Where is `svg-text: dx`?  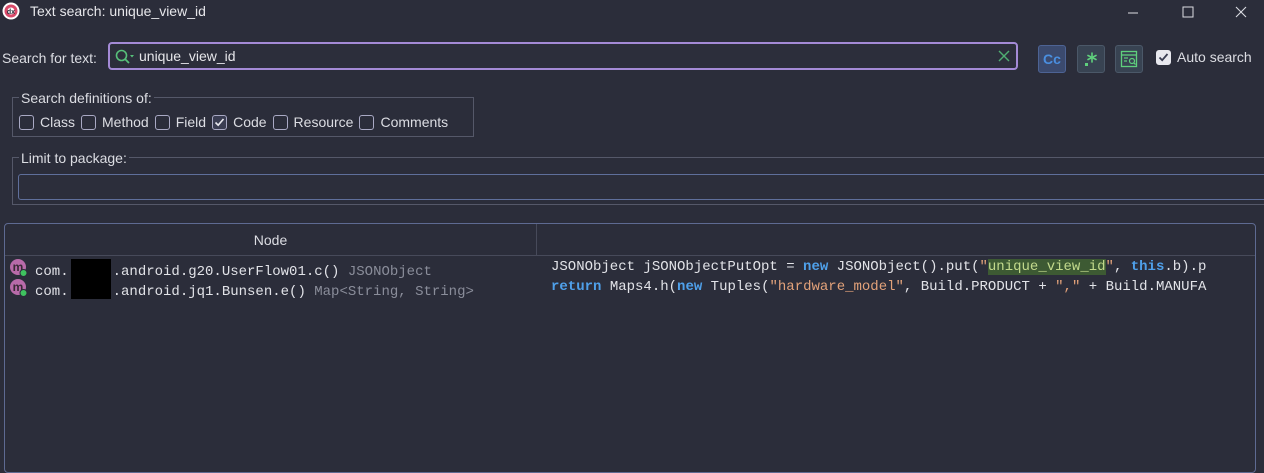 svg-text: dx is located at coordinates (11, 12).